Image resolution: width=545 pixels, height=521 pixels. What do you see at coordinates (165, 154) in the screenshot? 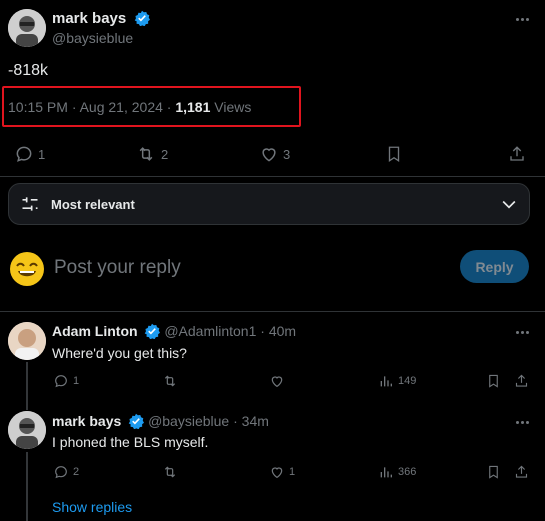
I see `retweet-count: 2` at bounding box center [165, 154].